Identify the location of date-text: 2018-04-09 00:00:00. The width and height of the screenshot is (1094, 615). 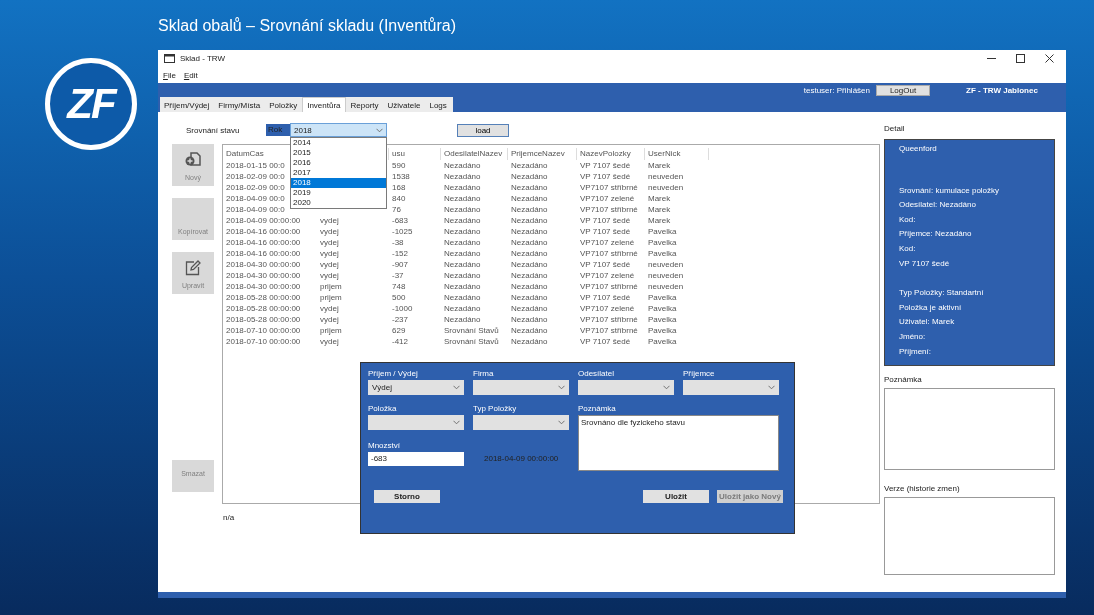
(521, 459).